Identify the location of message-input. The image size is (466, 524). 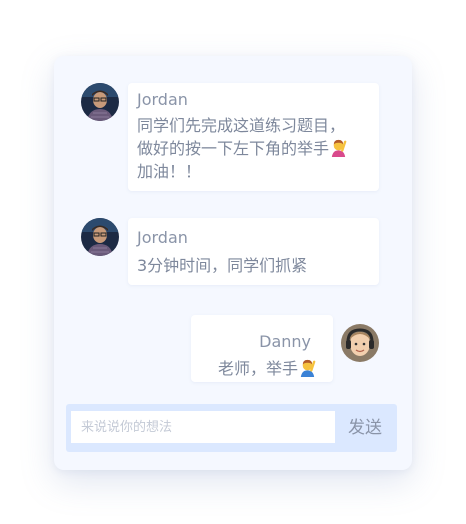
(203, 427).